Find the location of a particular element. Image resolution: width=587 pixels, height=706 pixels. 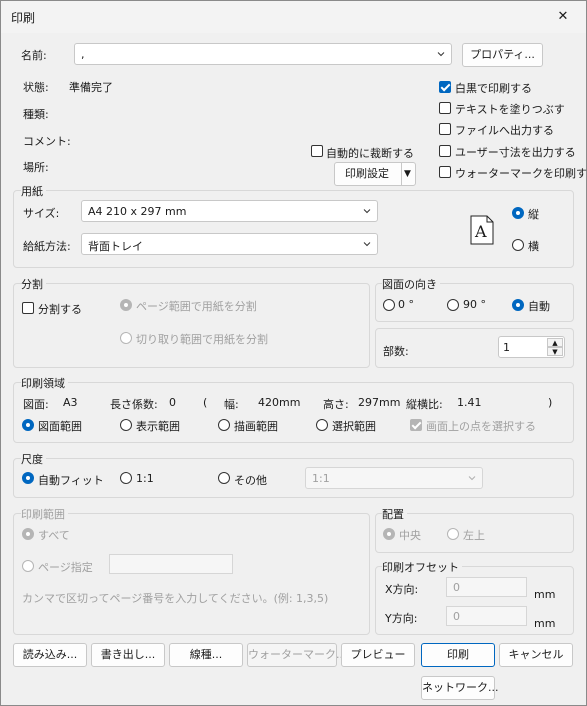

watermark-checkbox is located at coordinates (445, 172).